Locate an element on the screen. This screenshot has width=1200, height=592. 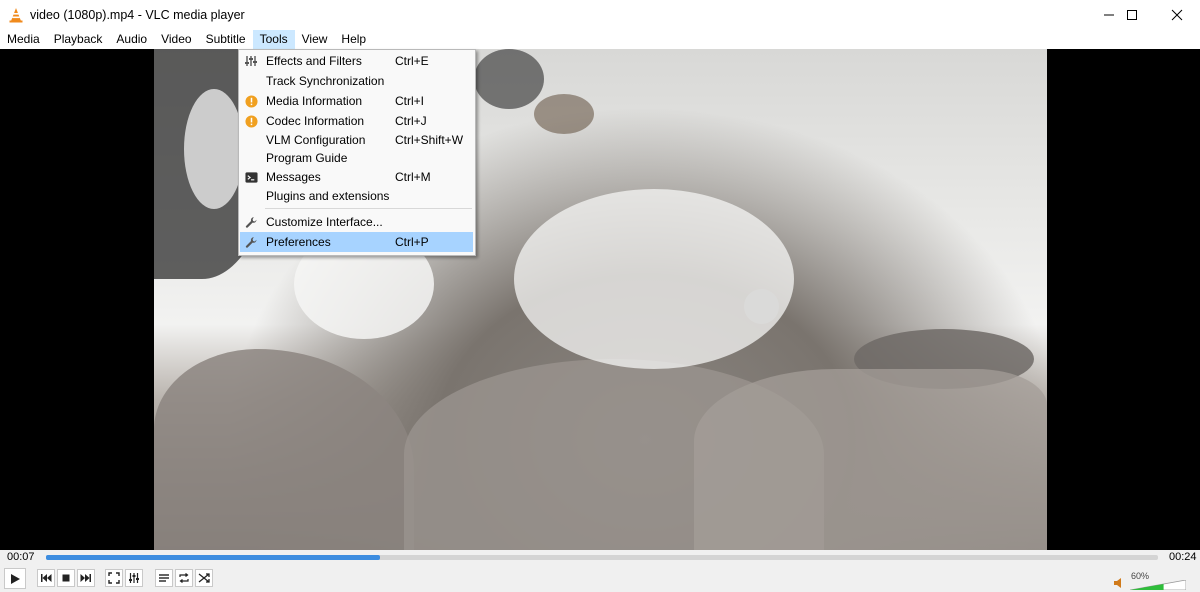
menu-video: Video is located at coordinates (176, 39).